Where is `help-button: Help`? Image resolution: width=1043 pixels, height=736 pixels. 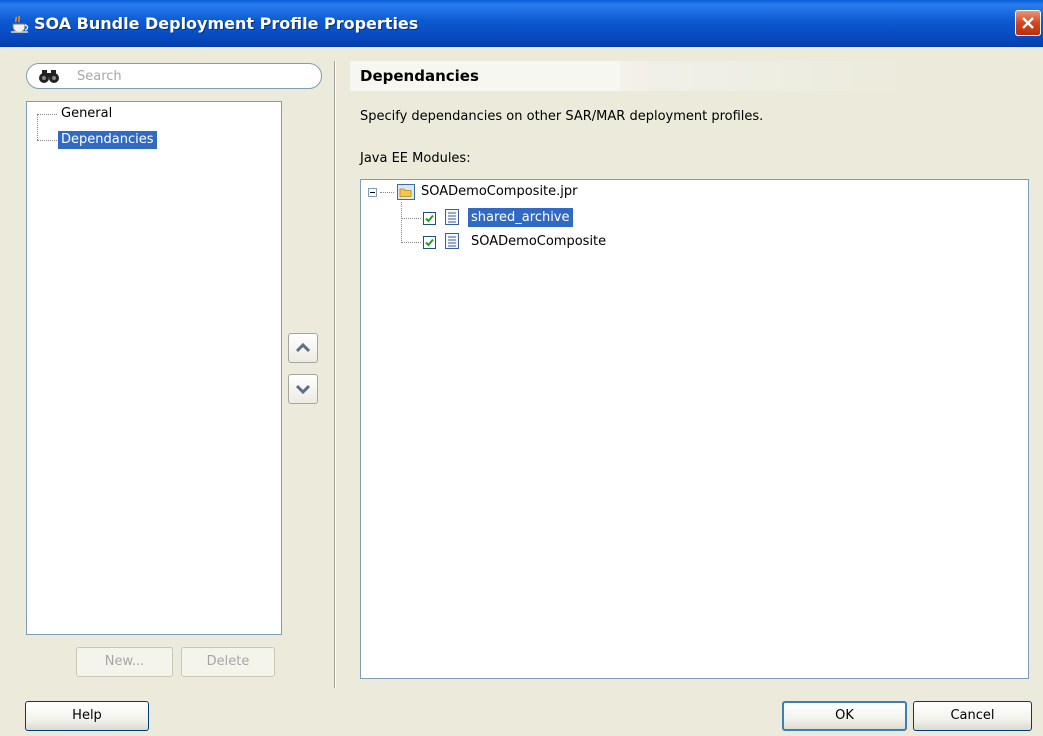
help-button: Help is located at coordinates (87, 716).